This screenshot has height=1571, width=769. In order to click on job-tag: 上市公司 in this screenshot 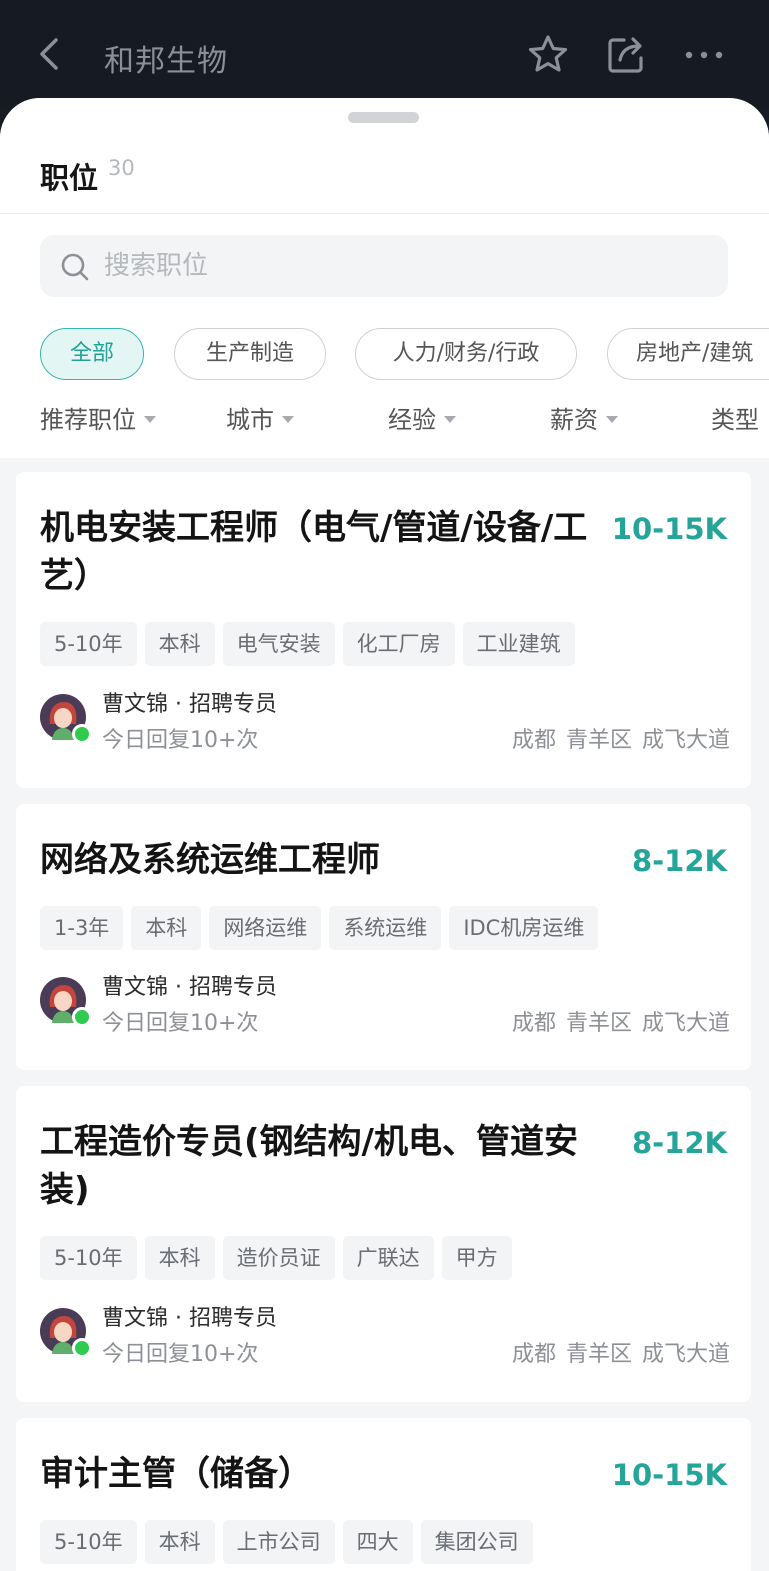, I will do `click(278, 1542)`.